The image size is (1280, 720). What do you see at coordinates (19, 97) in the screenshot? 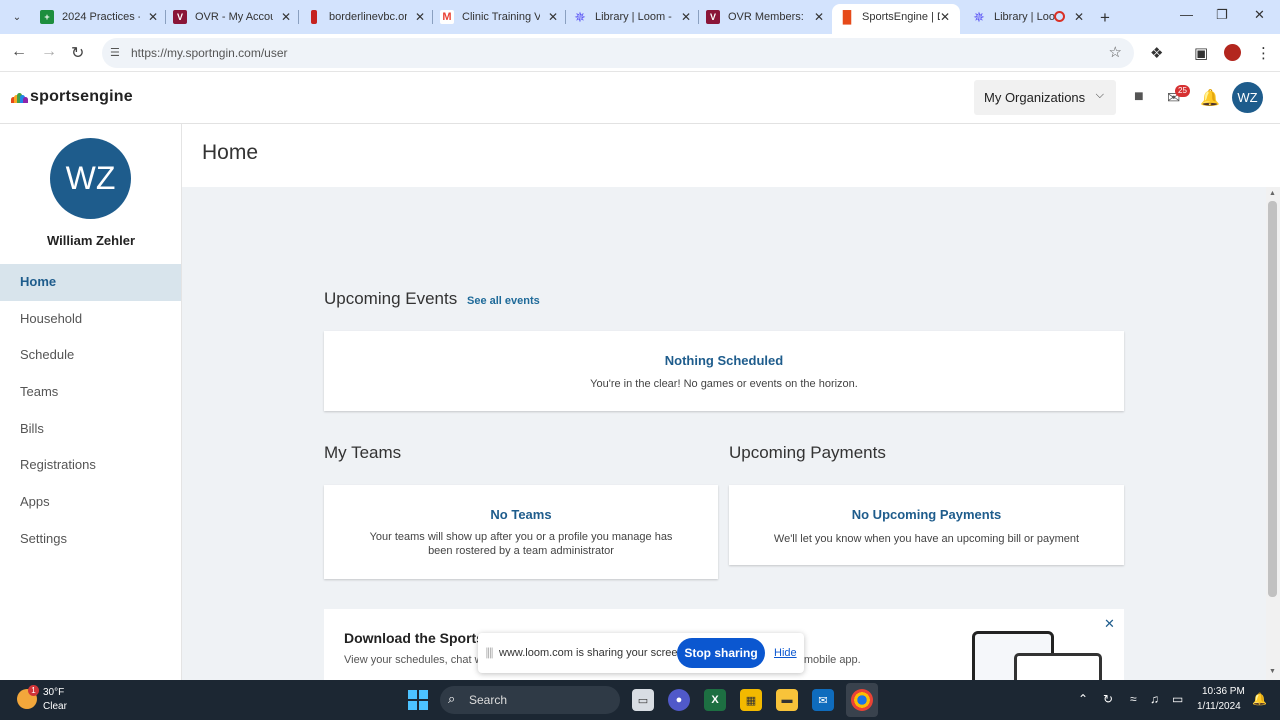
I see `logo-mark-icon` at bounding box center [19, 97].